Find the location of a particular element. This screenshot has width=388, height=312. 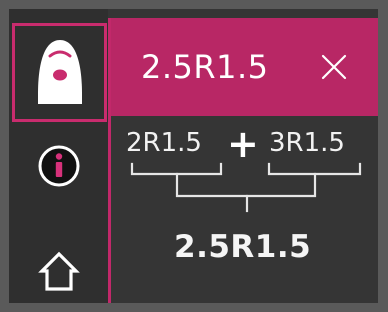

sidebar-item-tool is located at coordinates (59, 72).